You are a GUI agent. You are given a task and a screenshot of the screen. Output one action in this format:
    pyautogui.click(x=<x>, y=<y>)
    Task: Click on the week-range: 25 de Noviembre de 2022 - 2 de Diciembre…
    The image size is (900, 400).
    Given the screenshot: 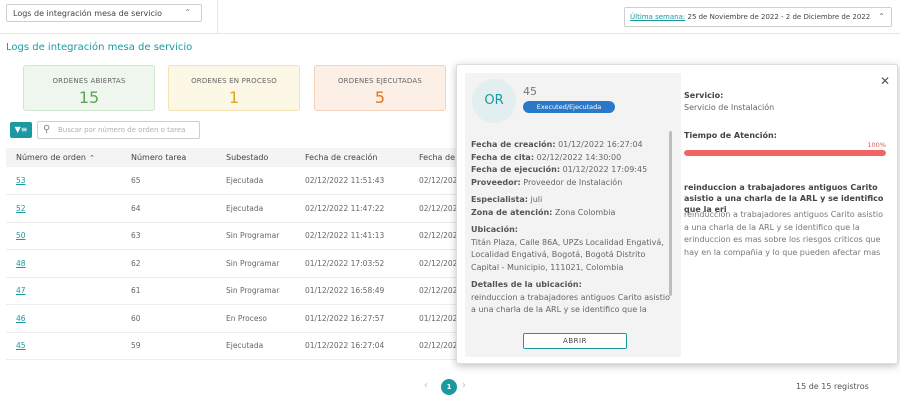 What is the action you would take?
    pyautogui.click(x=779, y=17)
    